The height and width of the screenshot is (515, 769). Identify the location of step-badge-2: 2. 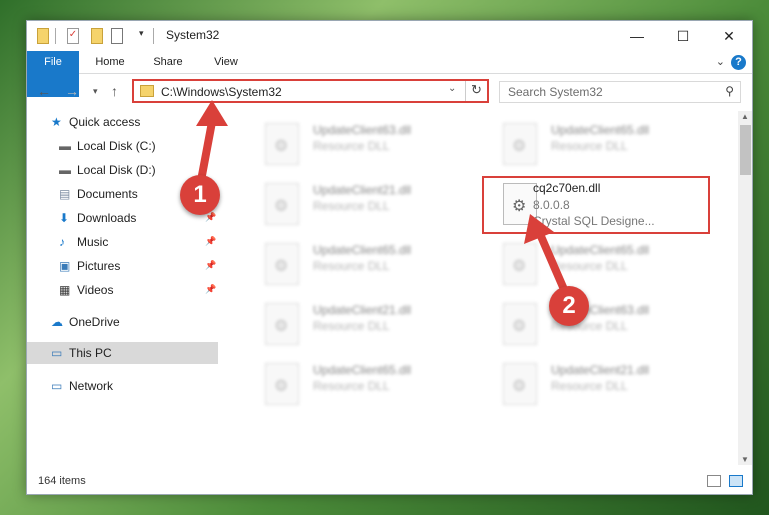
(569, 306).